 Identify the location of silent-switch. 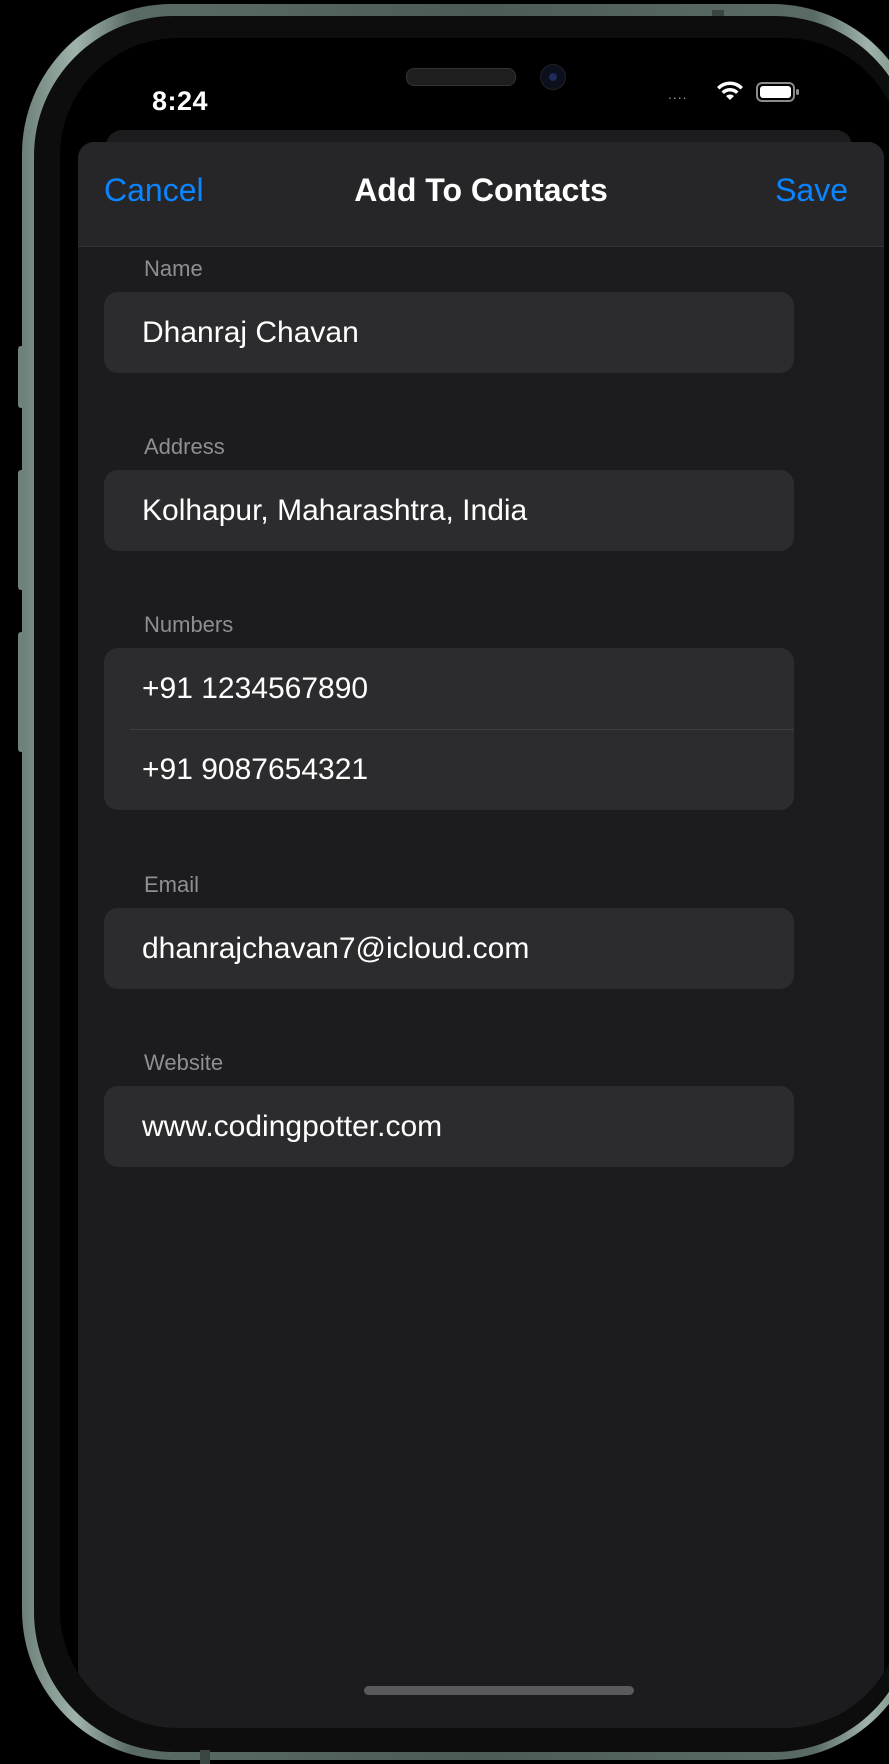
(22, 377).